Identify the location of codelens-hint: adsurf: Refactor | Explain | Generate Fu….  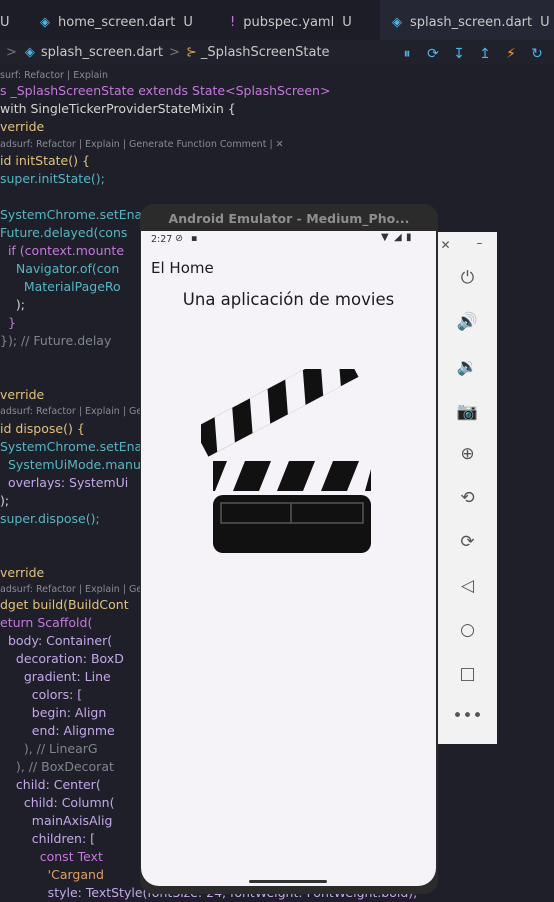
(142, 144).